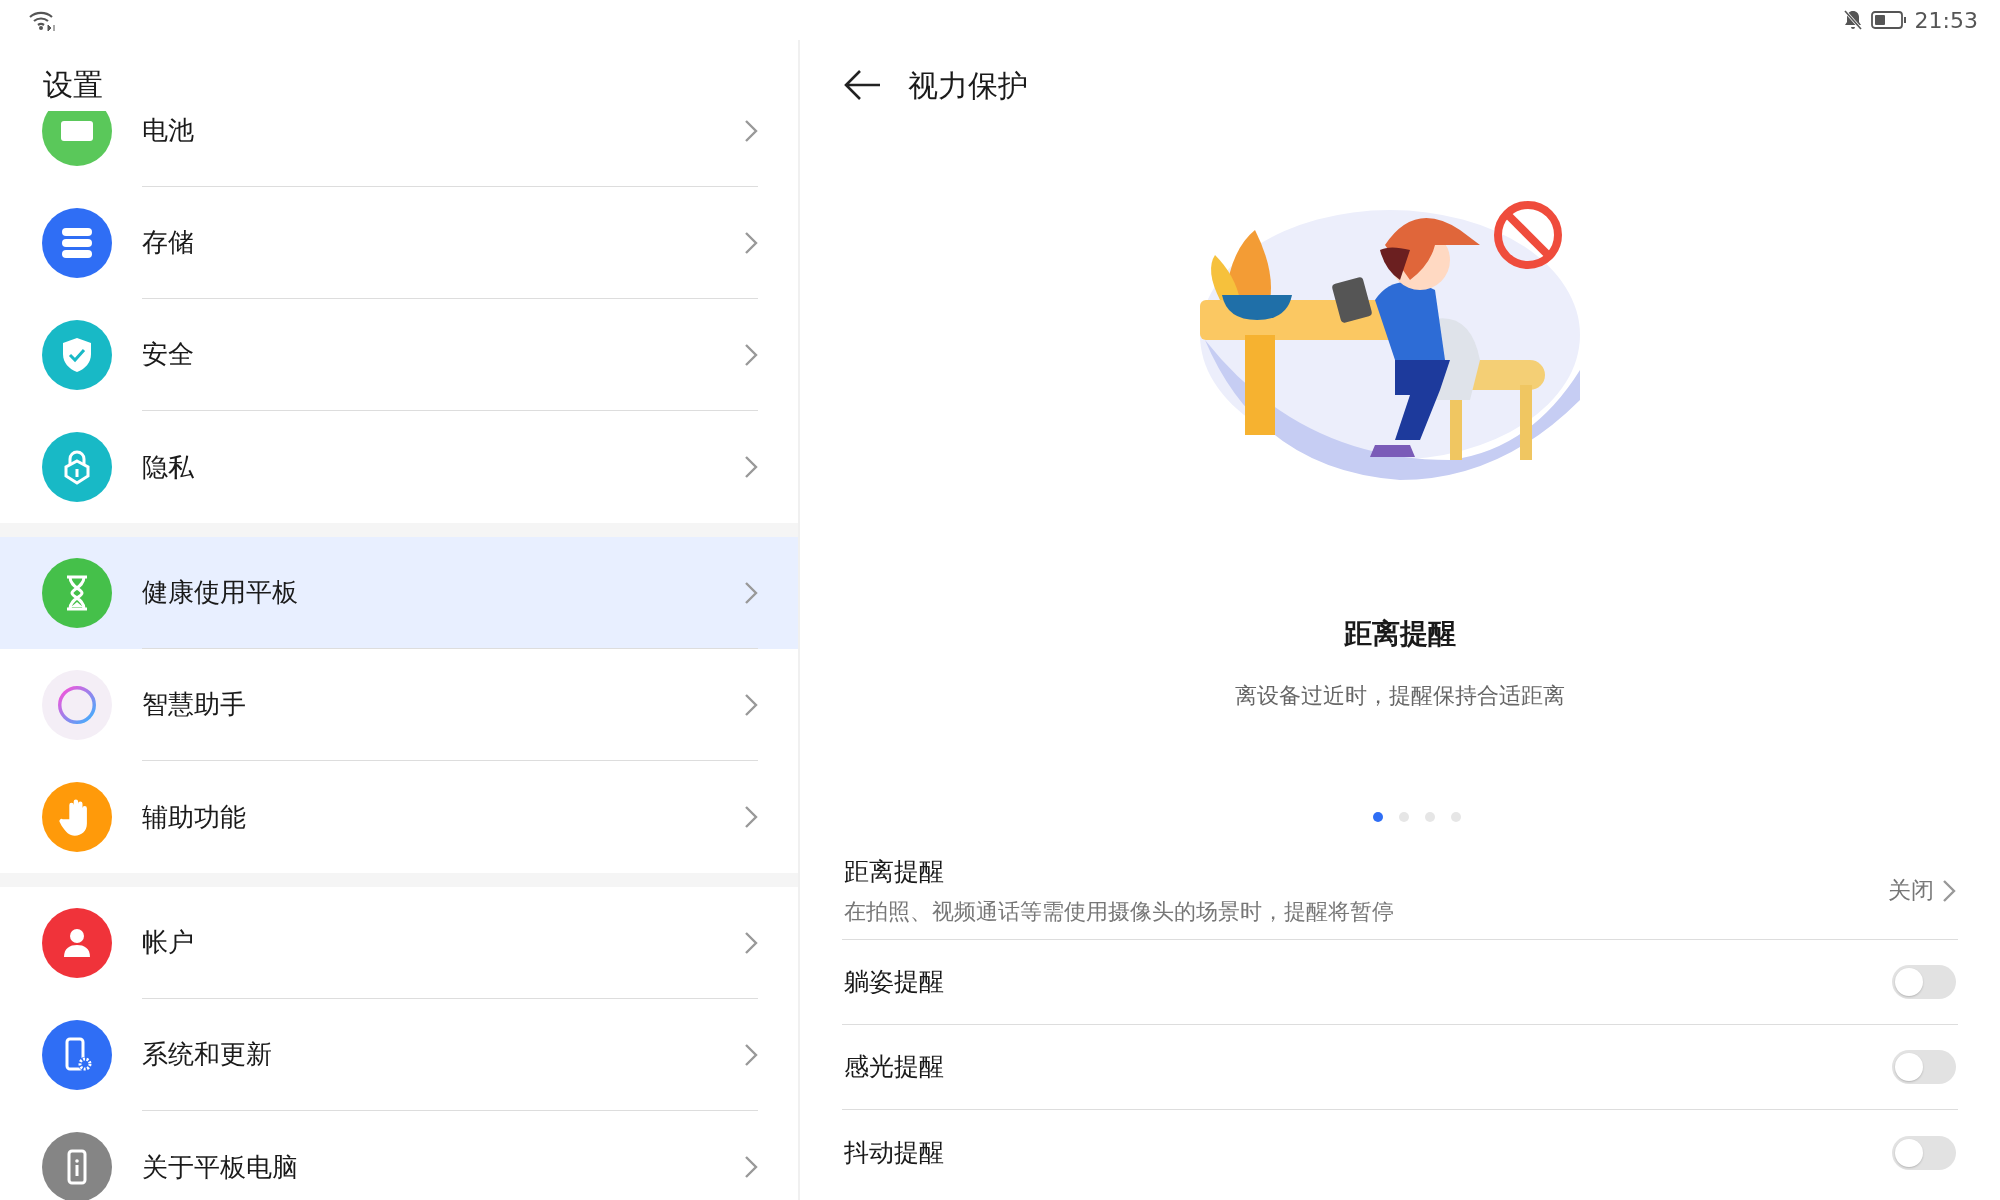  Describe the element at coordinates (399, 817) in the screenshot. I see `sidebar-item: 辅助功能` at that location.